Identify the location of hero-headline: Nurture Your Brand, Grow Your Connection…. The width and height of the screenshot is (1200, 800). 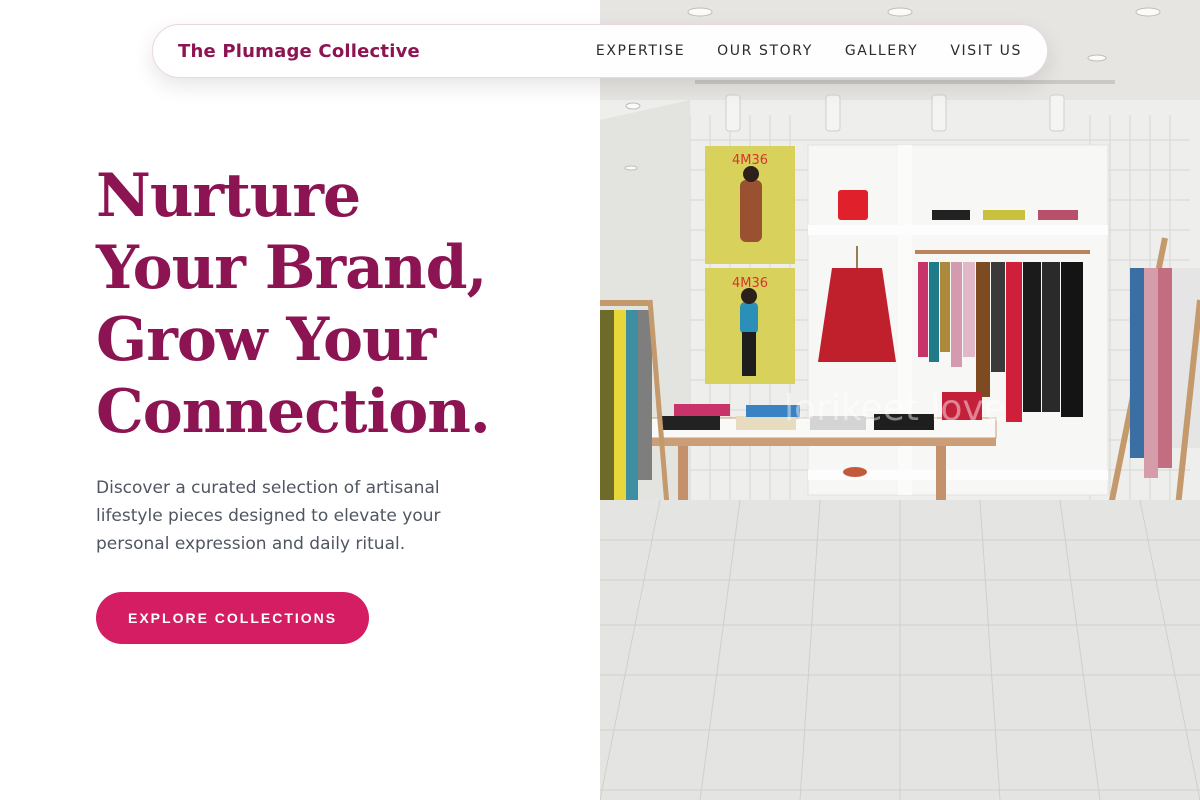
(331, 304).